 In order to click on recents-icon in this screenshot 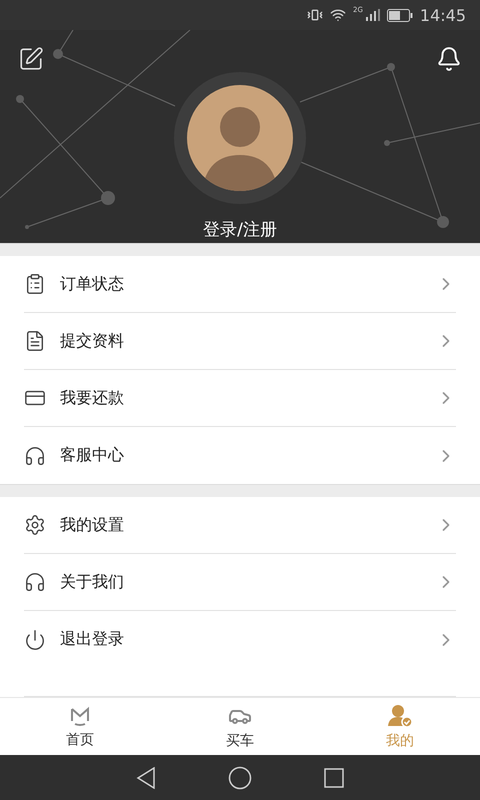, I will do `click(334, 778)`.